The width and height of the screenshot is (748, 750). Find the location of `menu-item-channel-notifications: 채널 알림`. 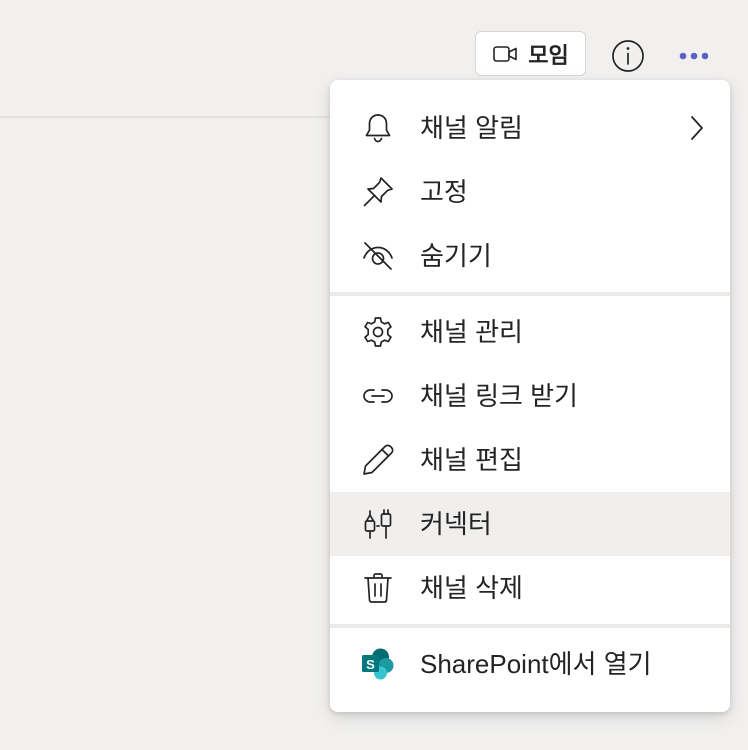

menu-item-channel-notifications: 채널 알림 is located at coordinates (530, 128).